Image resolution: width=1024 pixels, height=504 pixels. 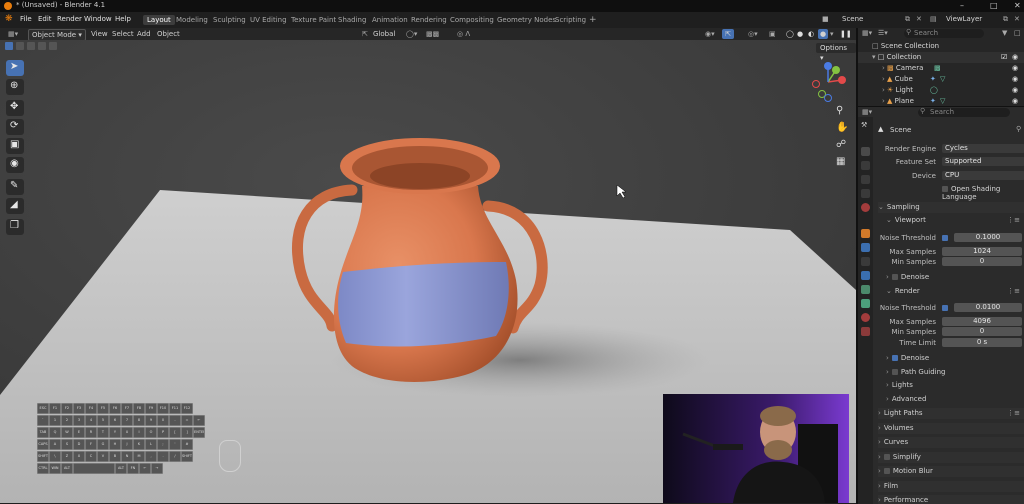 What do you see at coordinates (933, 19) in the screenshot?
I see `view-layer-icon: ▤` at bounding box center [933, 19].